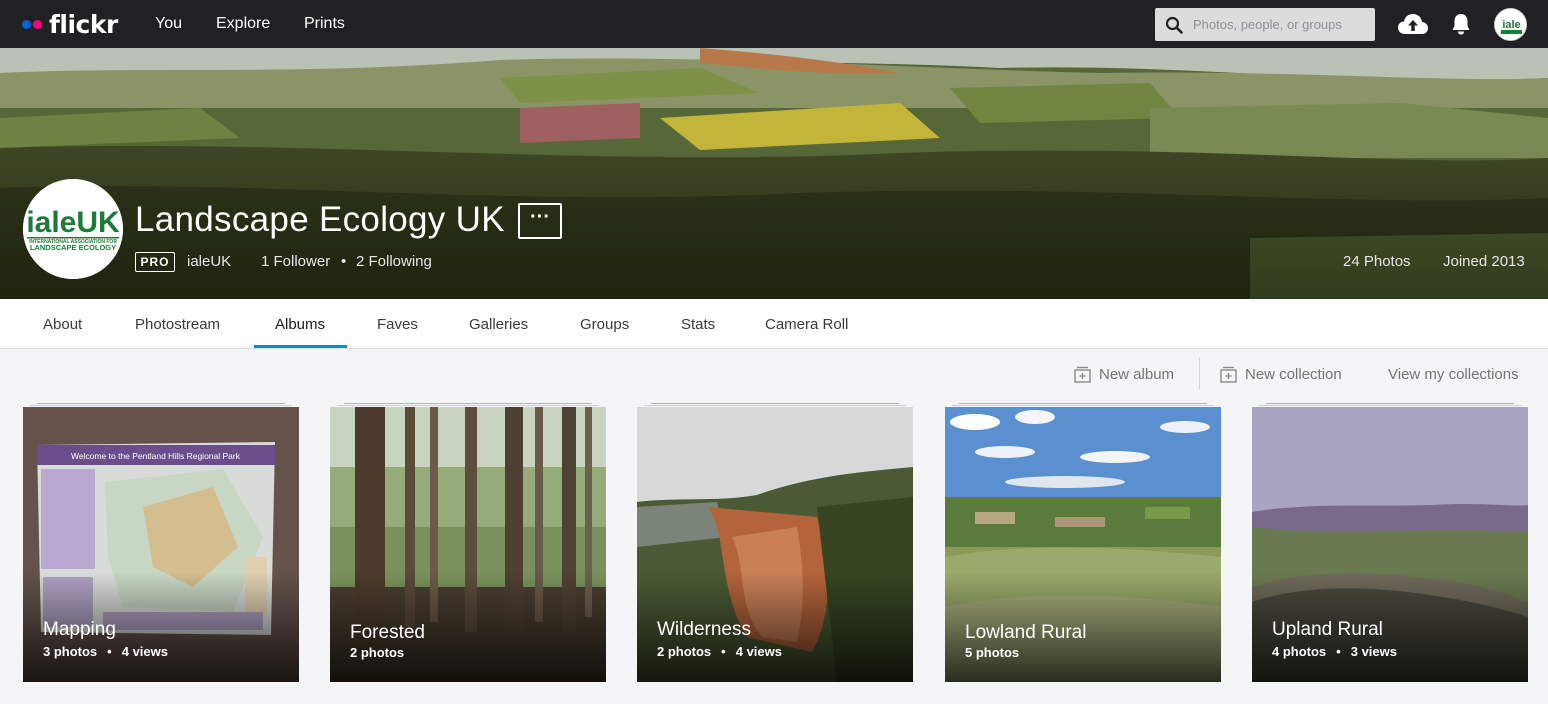 The width and height of the screenshot is (1548, 704). Describe the element at coordinates (1228, 374) in the screenshot. I see `add-collection-icon` at that location.